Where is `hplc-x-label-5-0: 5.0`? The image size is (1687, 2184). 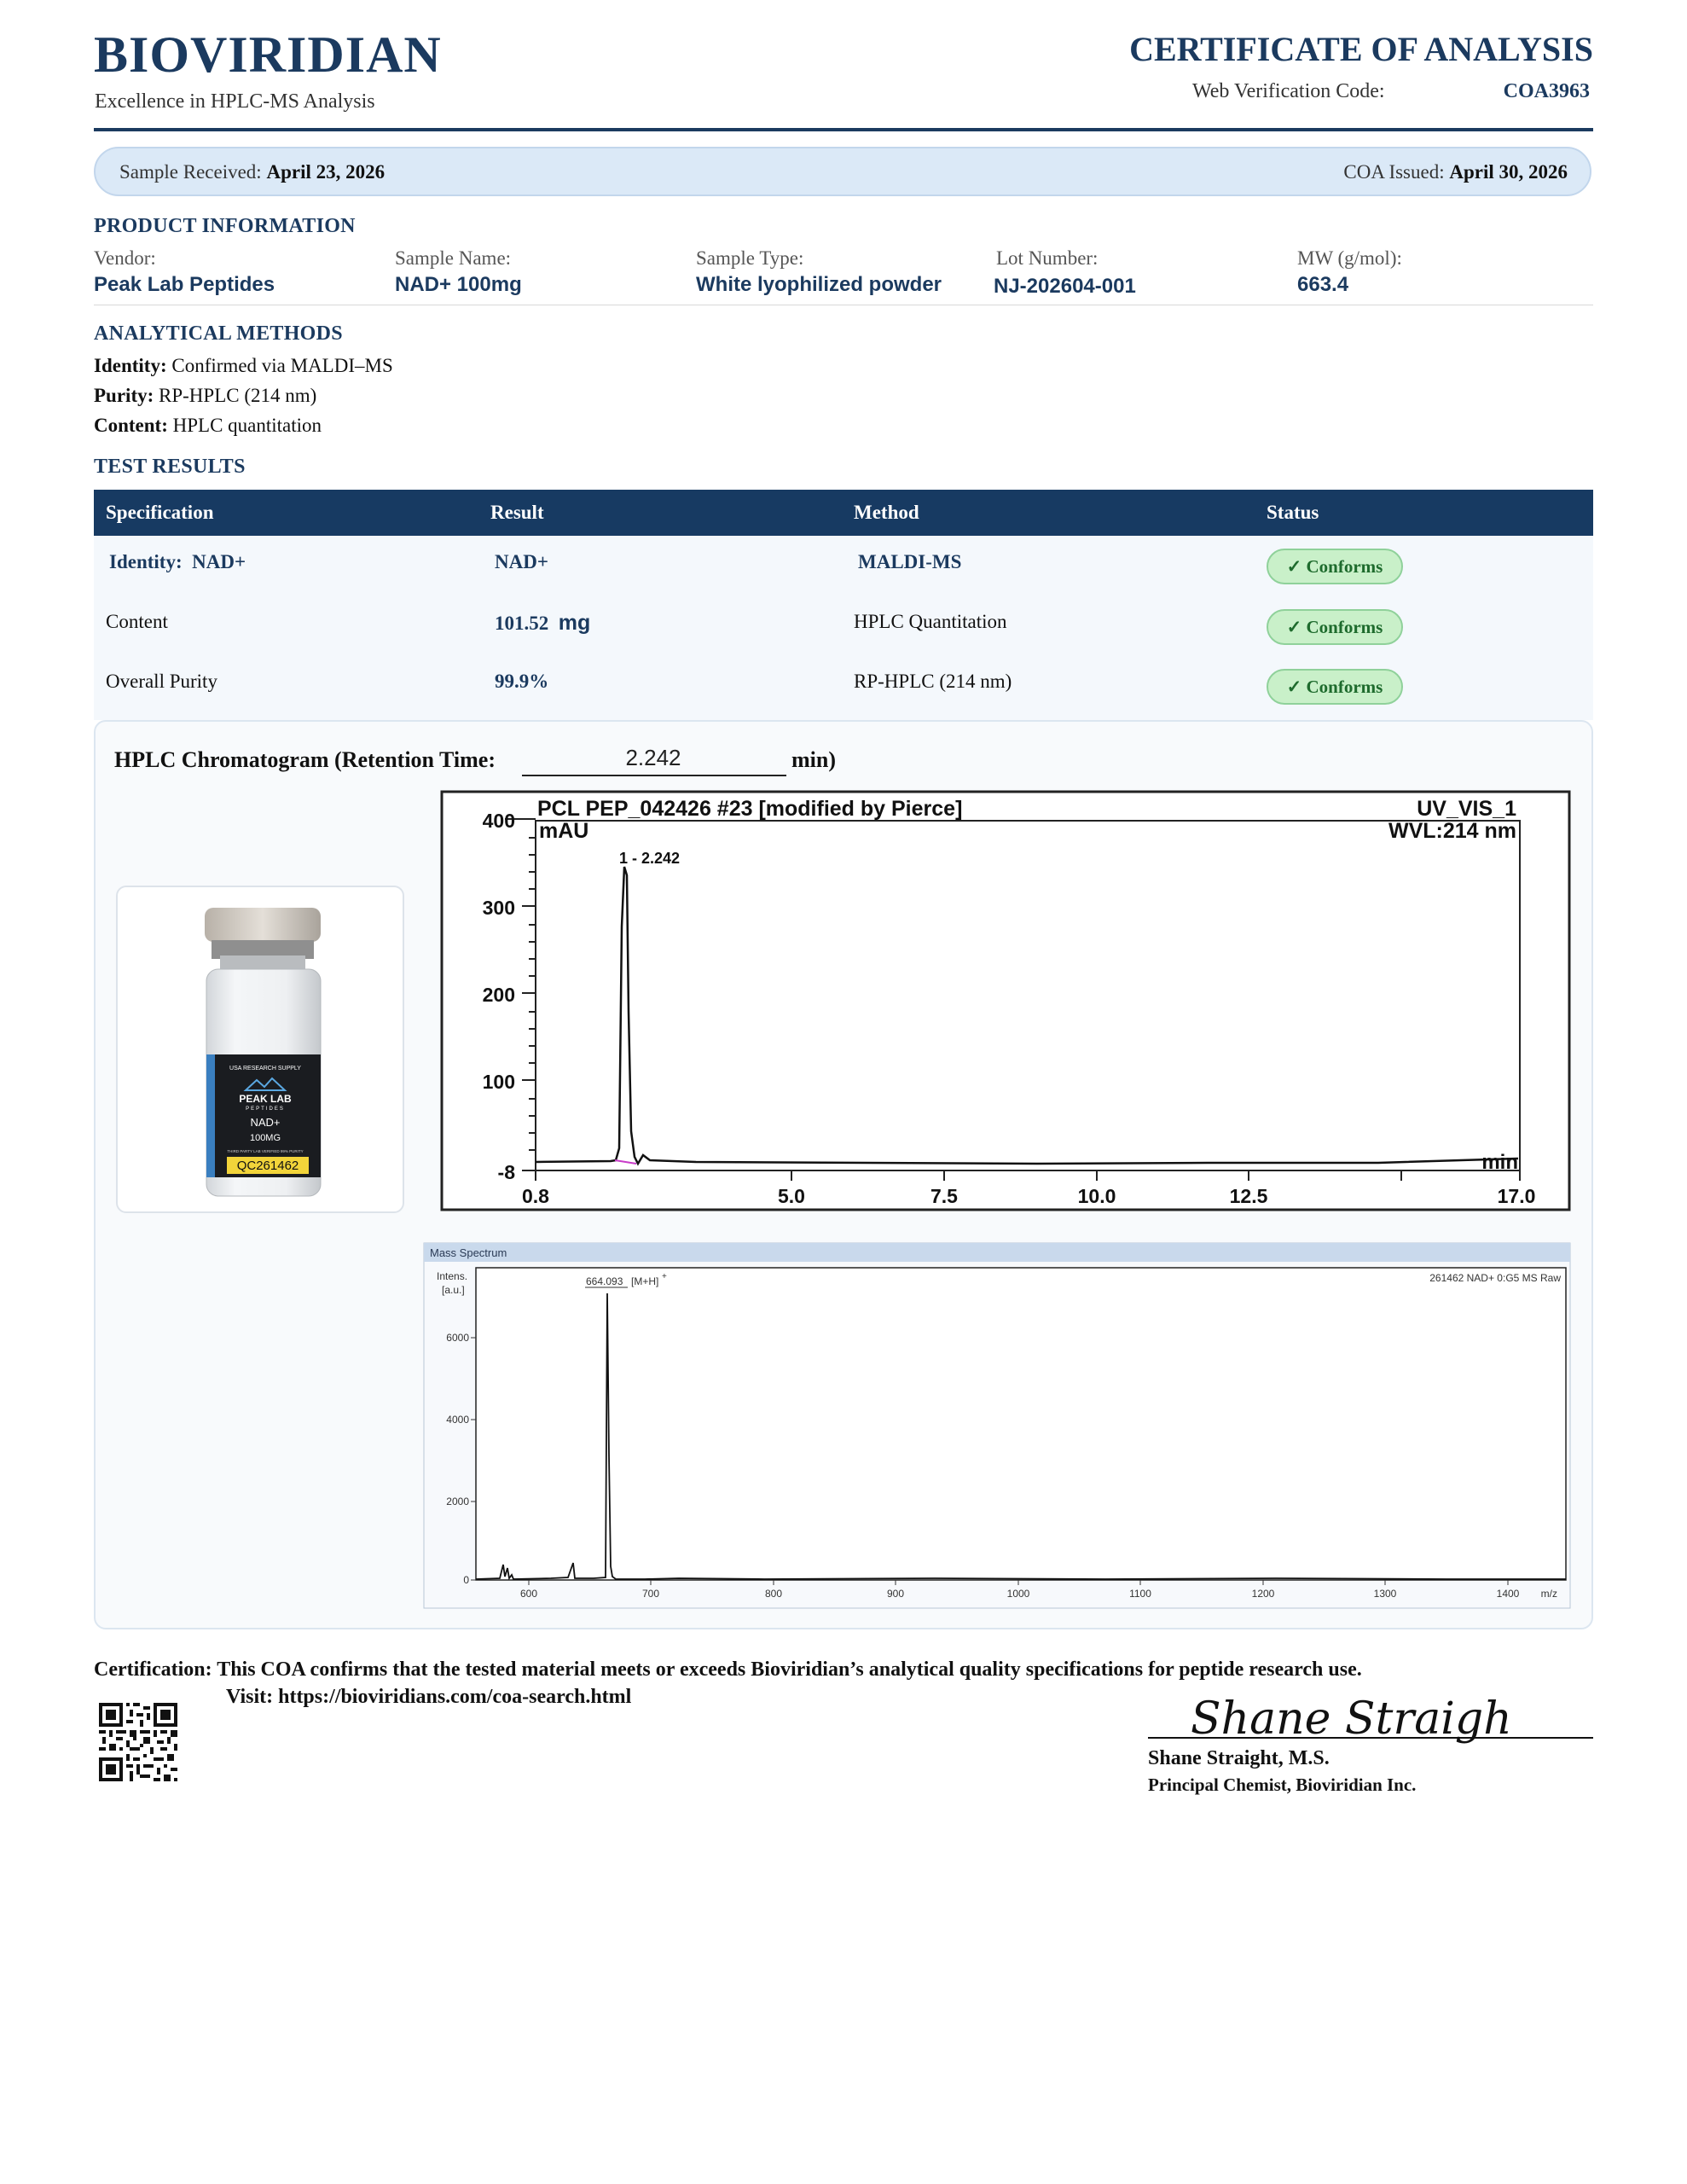 hplc-x-label-5-0: 5.0 is located at coordinates (791, 1196).